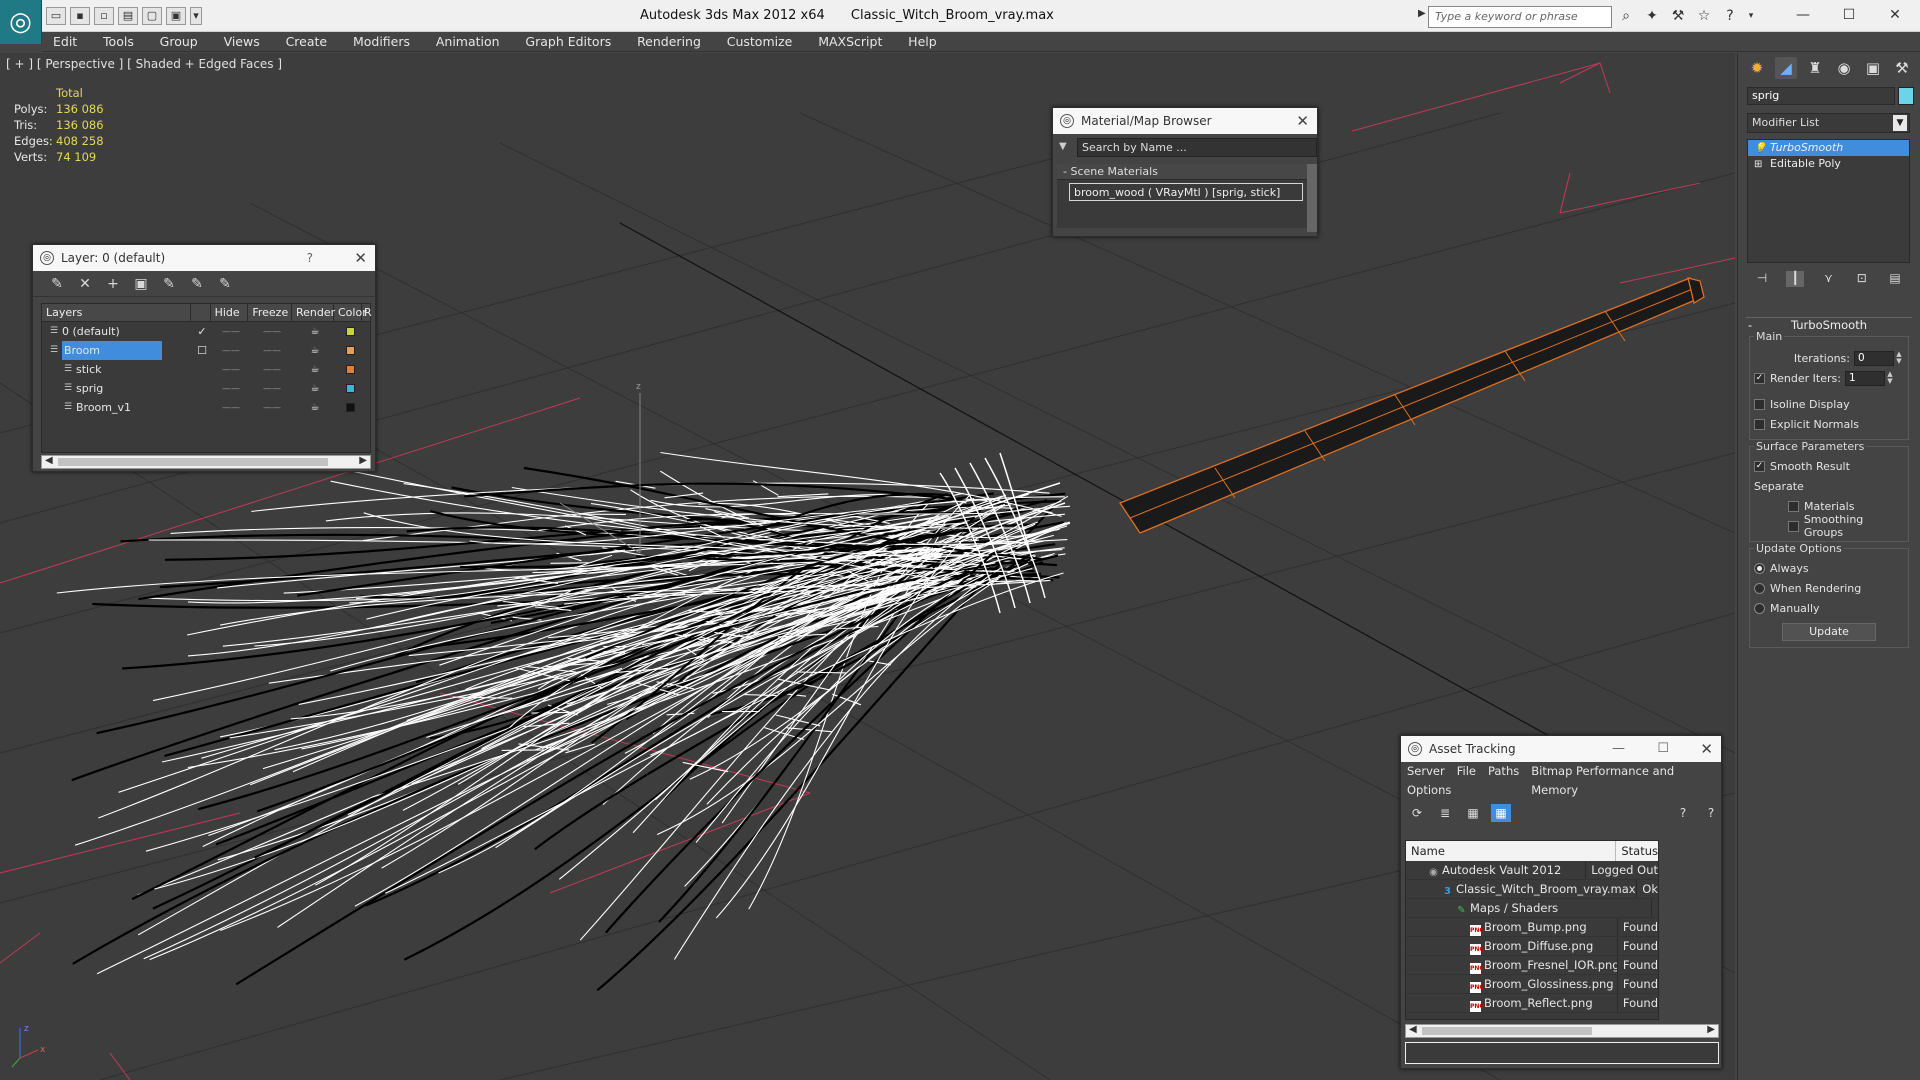  I want to click on materials-checkbox, so click(1793, 506).